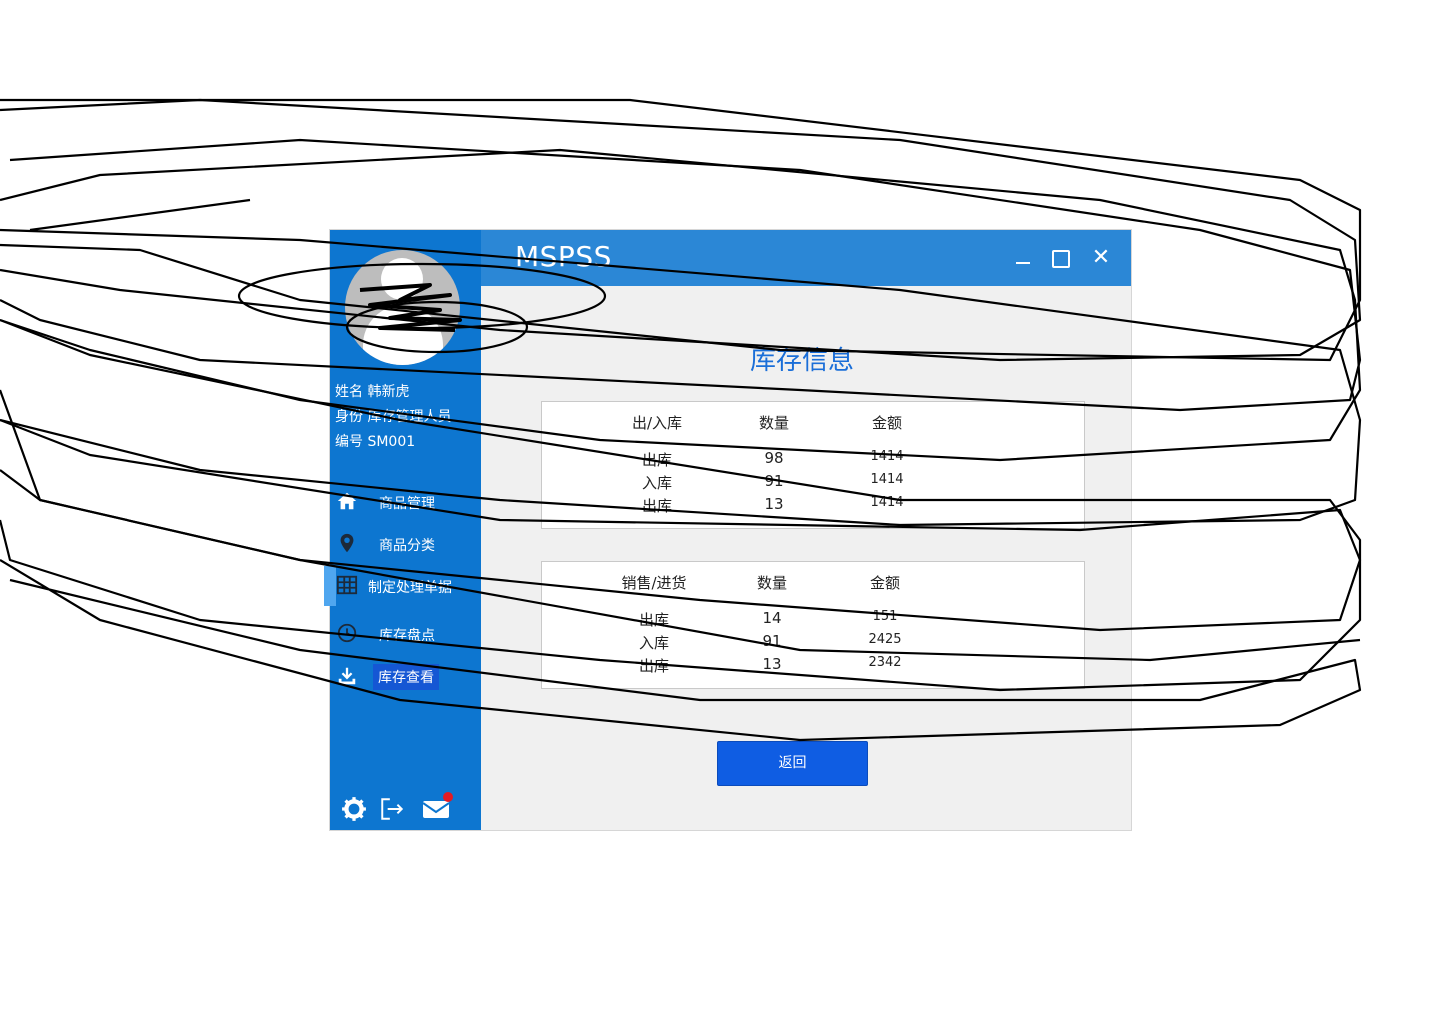  Describe the element at coordinates (347, 501) in the screenshot. I see `home-icon` at that location.